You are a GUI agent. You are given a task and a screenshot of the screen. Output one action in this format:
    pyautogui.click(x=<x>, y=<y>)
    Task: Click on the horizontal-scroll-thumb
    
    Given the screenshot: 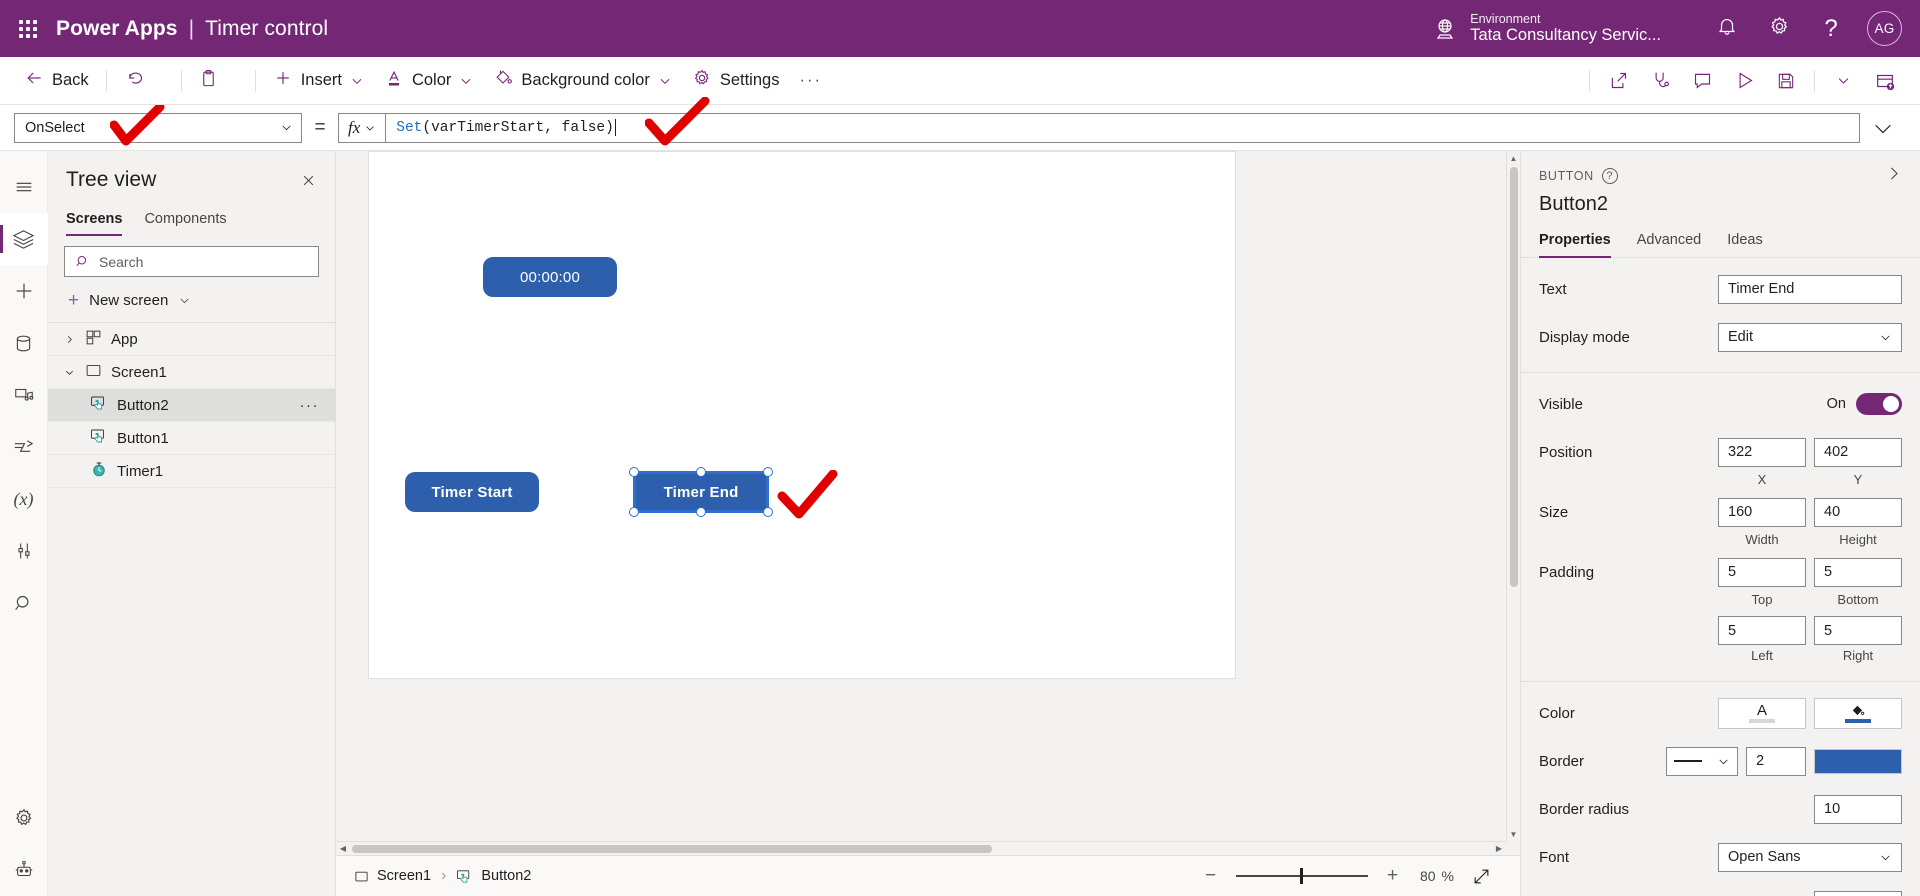 What is the action you would take?
    pyautogui.click(x=672, y=848)
    